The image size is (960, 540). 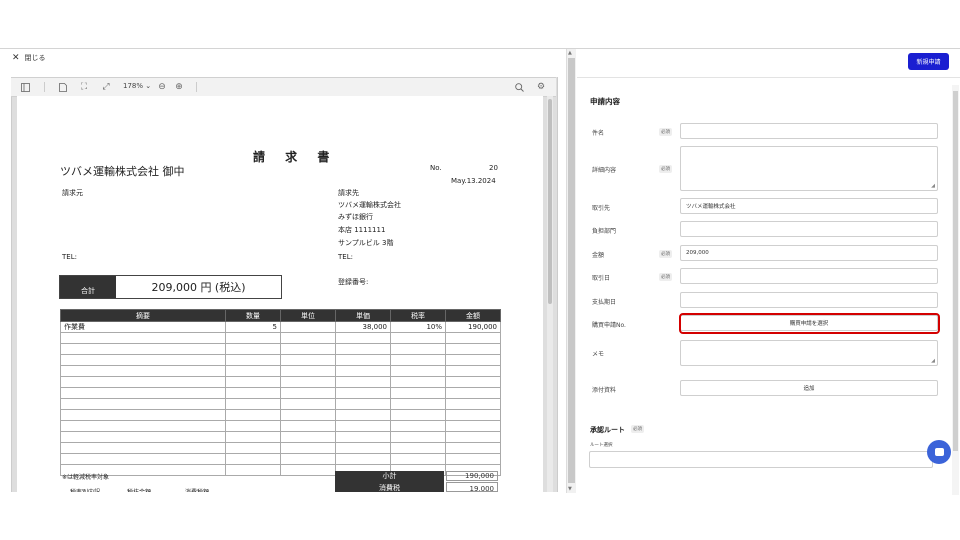 I want to click on viewer-toolbar: ⛶ ⤢ 178% ⌄ ⊖ ⊕ ⚙, so click(x=283, y=87).